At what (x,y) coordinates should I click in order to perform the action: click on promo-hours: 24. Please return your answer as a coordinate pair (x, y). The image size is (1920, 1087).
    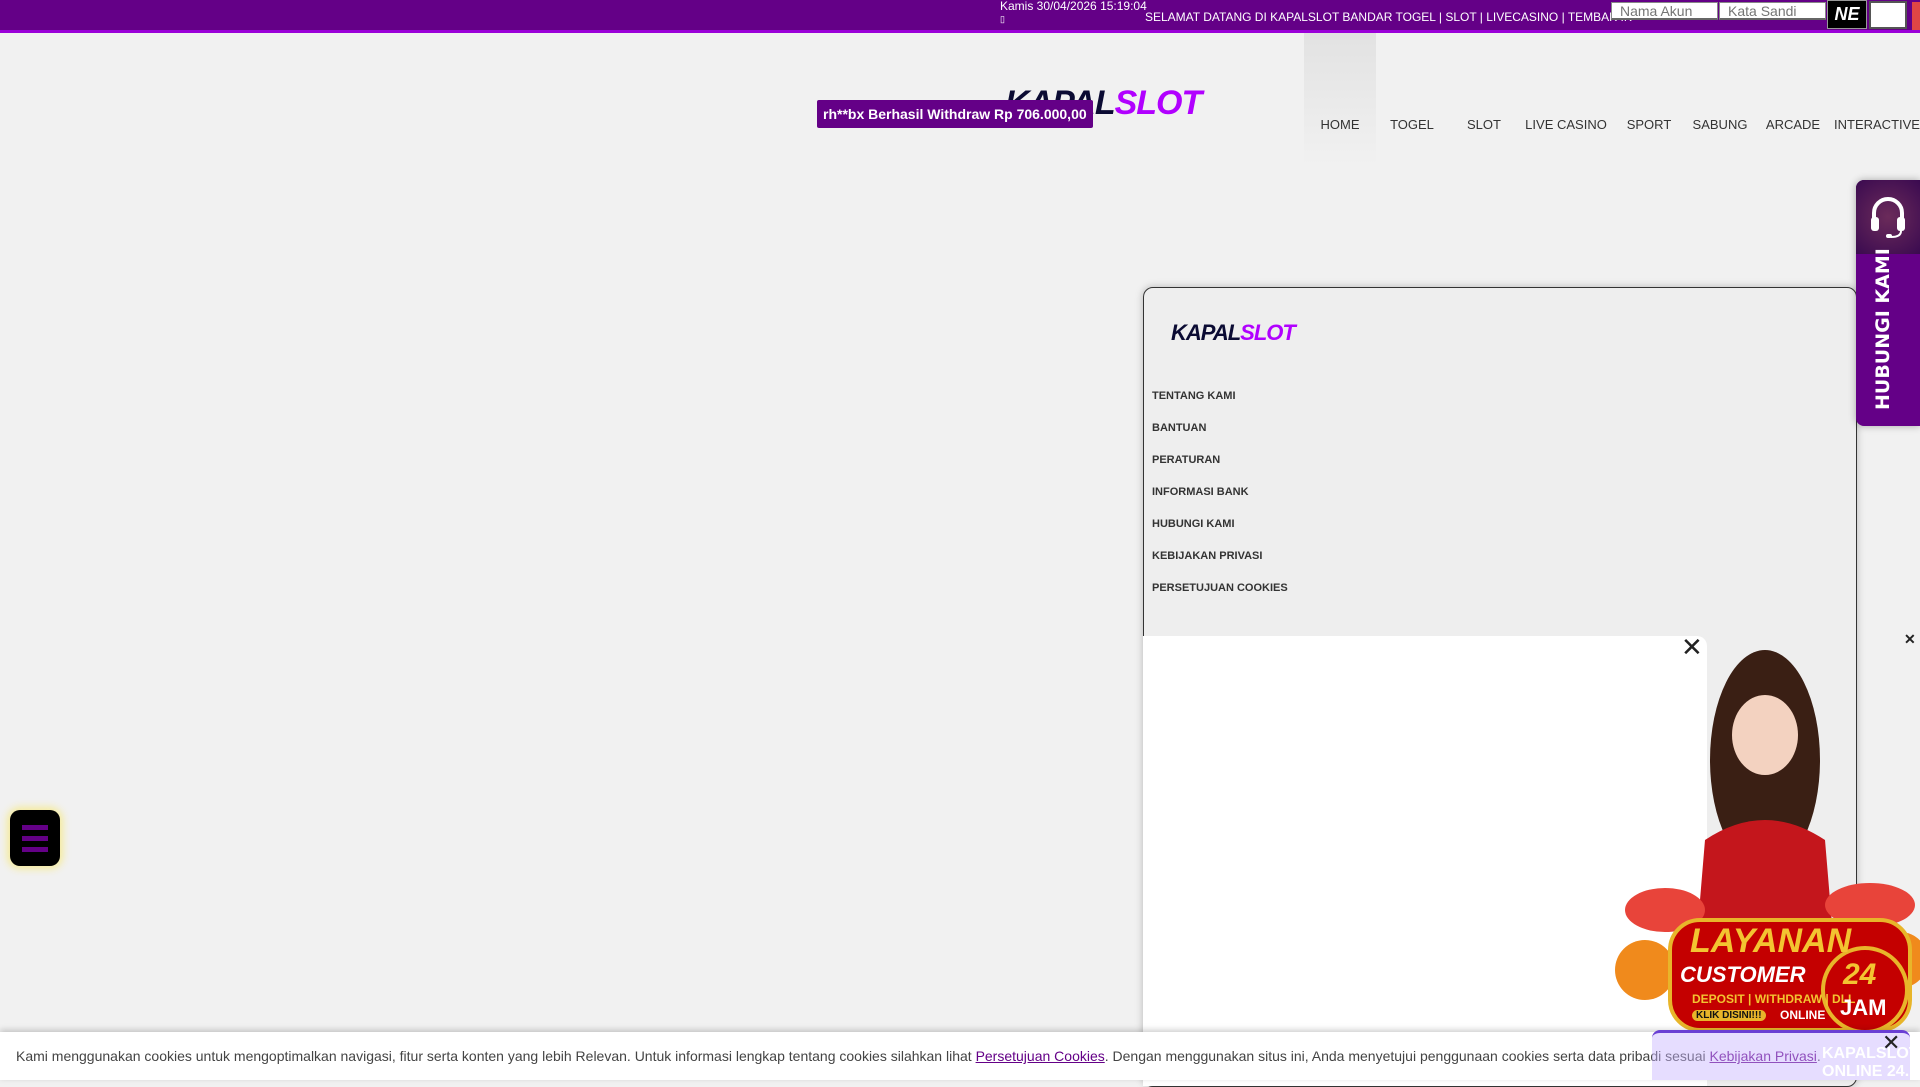
    Looking at the image, I should click on (1860, 974).